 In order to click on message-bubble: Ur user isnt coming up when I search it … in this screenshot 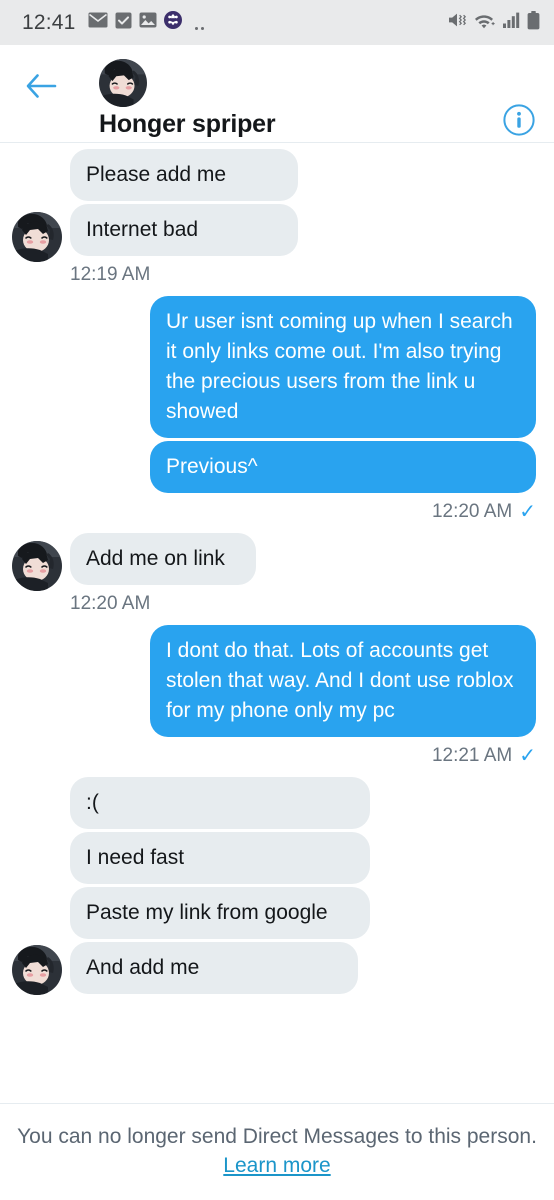, I will do `click(343, 367)`.